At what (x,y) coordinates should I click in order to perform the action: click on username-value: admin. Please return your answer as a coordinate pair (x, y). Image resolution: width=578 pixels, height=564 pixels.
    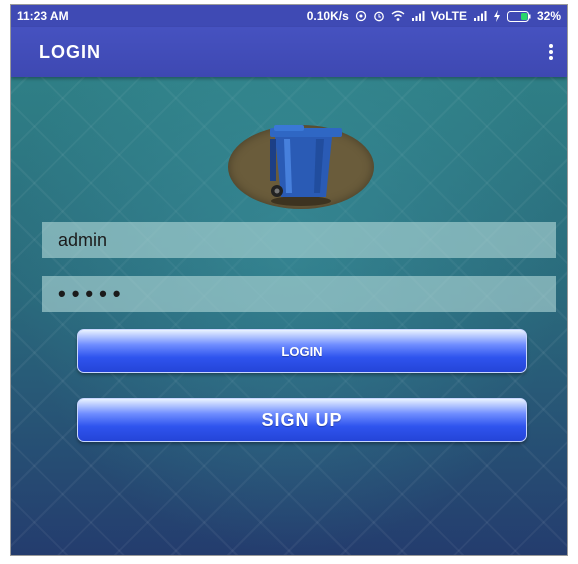
    Looking at the image, I should click on (83, 239).